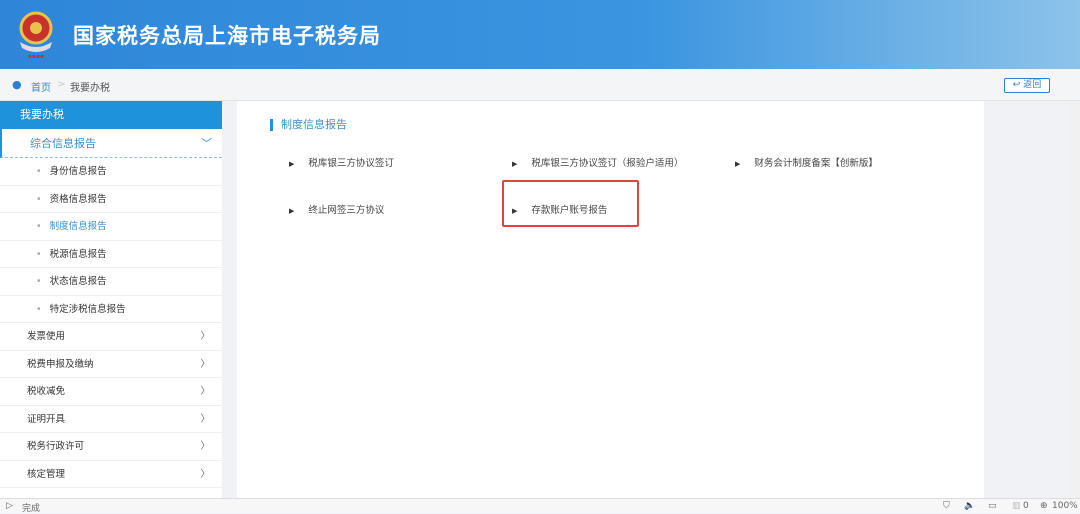 This screenshot has width=1080, height=514. I want to click on back-button: ↩ 返回, so click(1027, 85).